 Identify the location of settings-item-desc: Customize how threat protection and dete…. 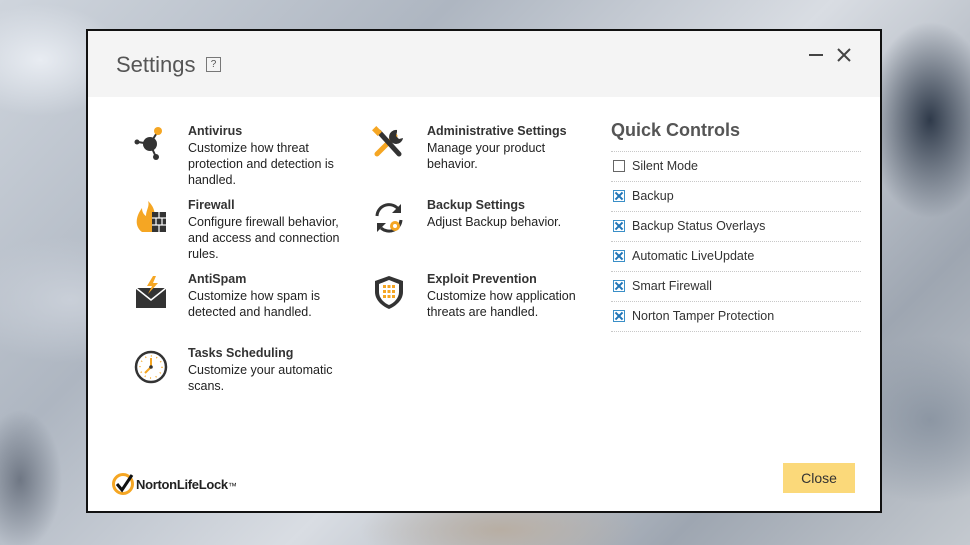
(261, 164).